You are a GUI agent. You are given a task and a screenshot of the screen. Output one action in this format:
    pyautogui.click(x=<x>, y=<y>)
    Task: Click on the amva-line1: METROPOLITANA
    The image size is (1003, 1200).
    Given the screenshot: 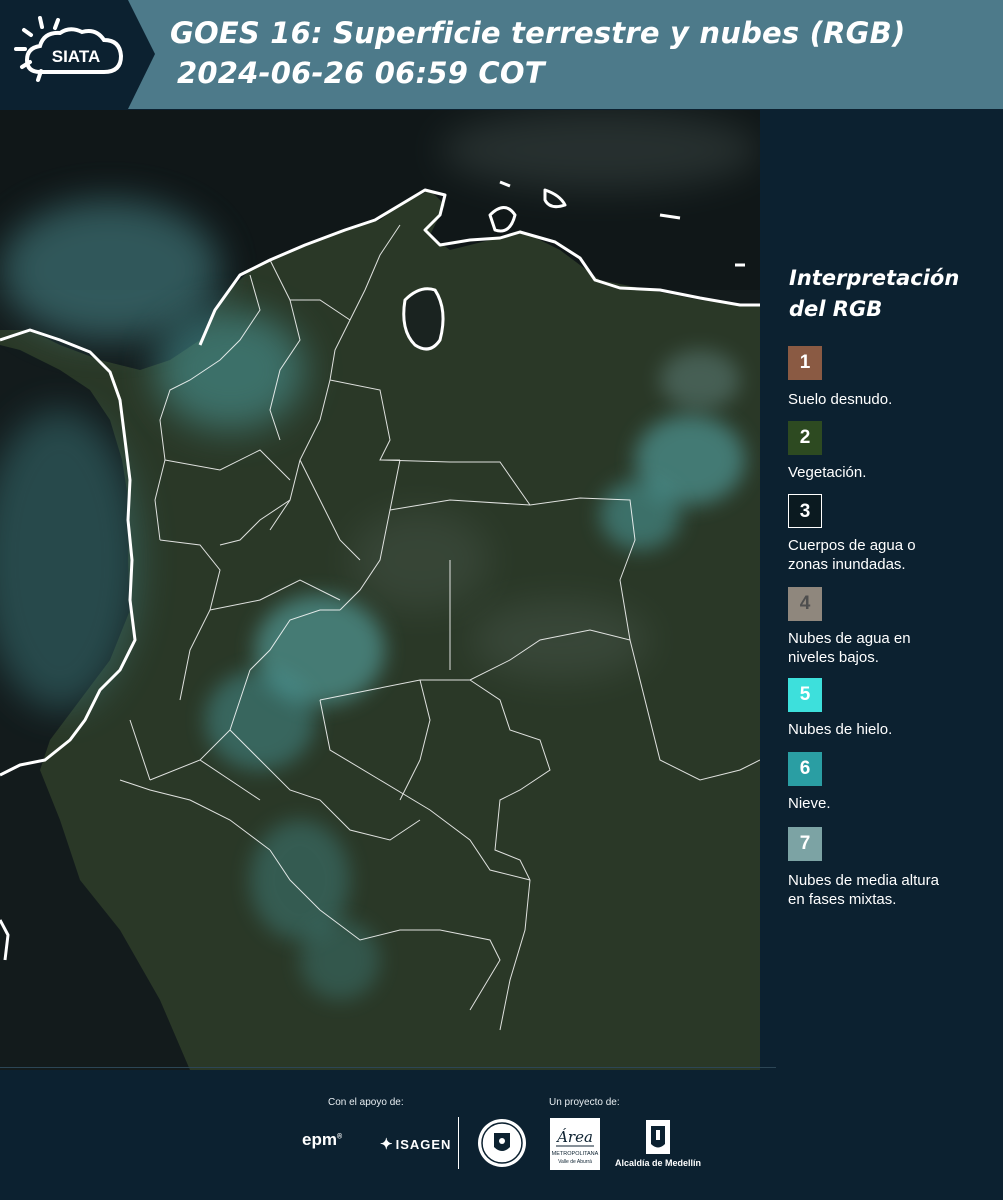 What is the action you would take?
    pyautogui.click(x=575, y=1154)
    